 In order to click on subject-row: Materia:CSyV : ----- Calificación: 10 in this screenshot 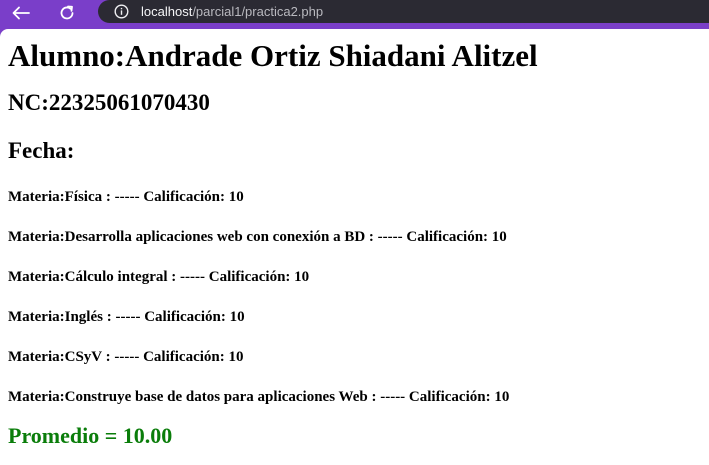, I will do `click(126, 357)`.